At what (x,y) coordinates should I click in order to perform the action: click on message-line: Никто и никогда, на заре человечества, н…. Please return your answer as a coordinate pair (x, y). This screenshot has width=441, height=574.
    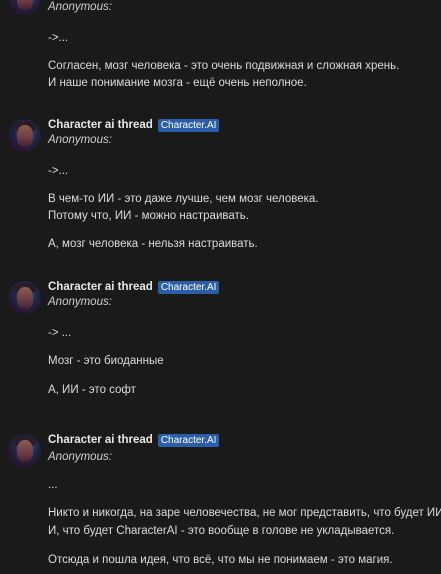
    Looking at the image, I should click on (244, 513).